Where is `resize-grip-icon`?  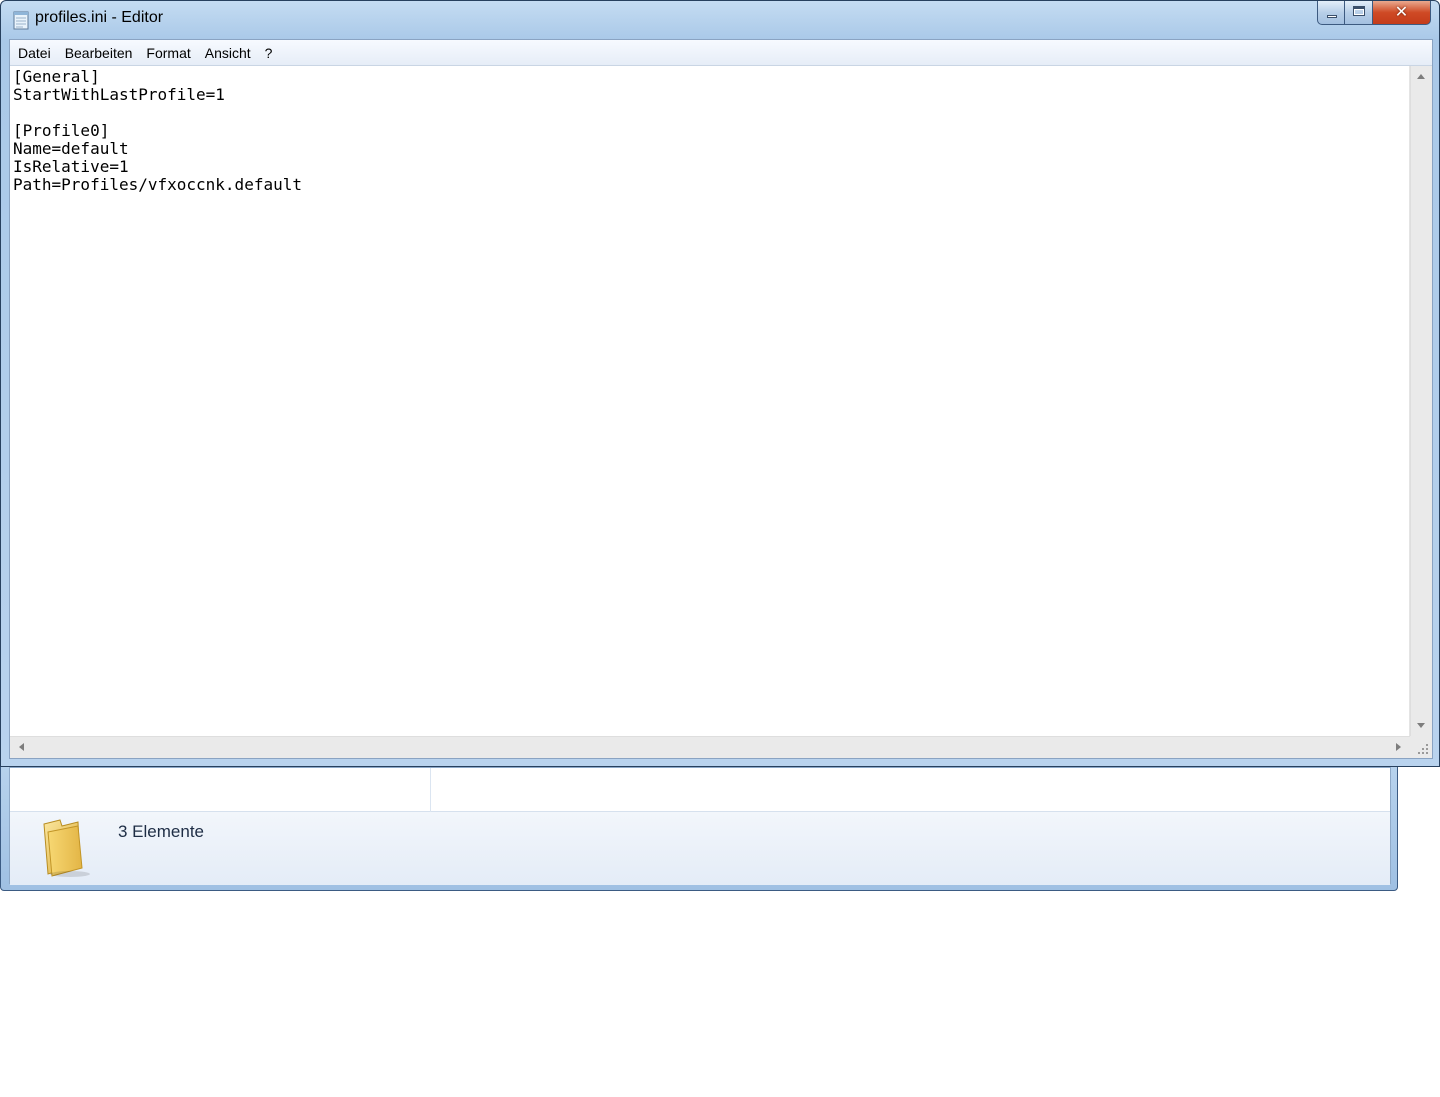
resize-grip-icon is located at coordinates (1423, 749).